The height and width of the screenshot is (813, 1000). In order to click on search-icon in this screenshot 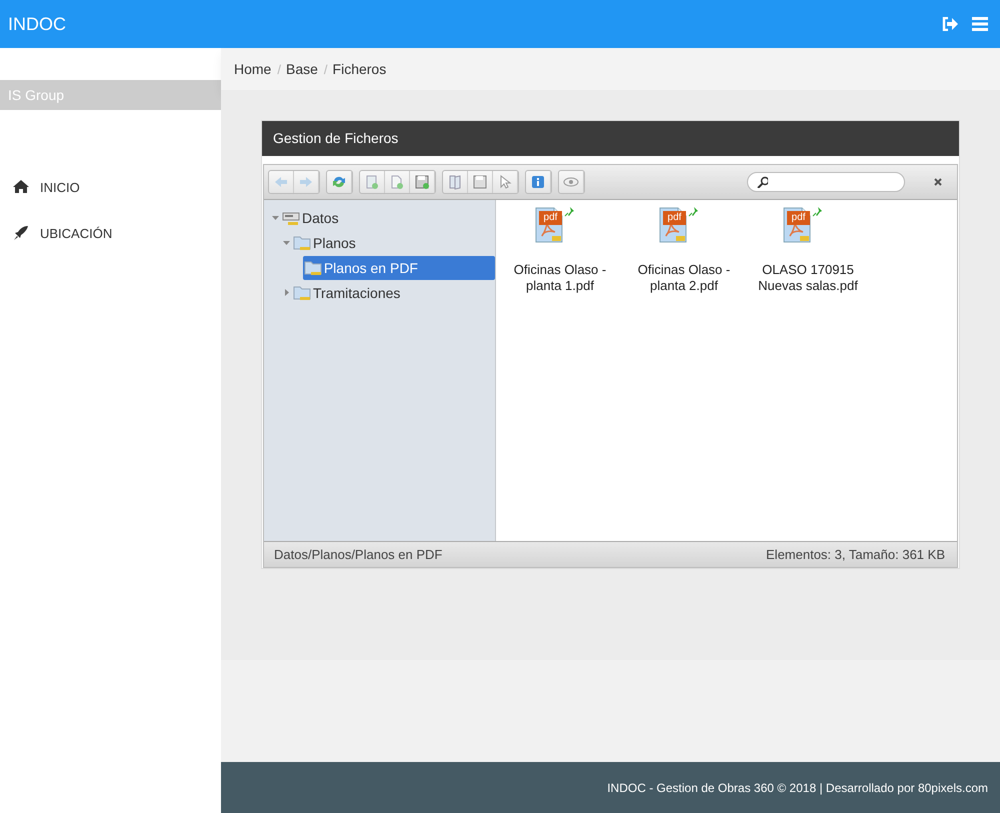, I will do `click(762, 182)`.